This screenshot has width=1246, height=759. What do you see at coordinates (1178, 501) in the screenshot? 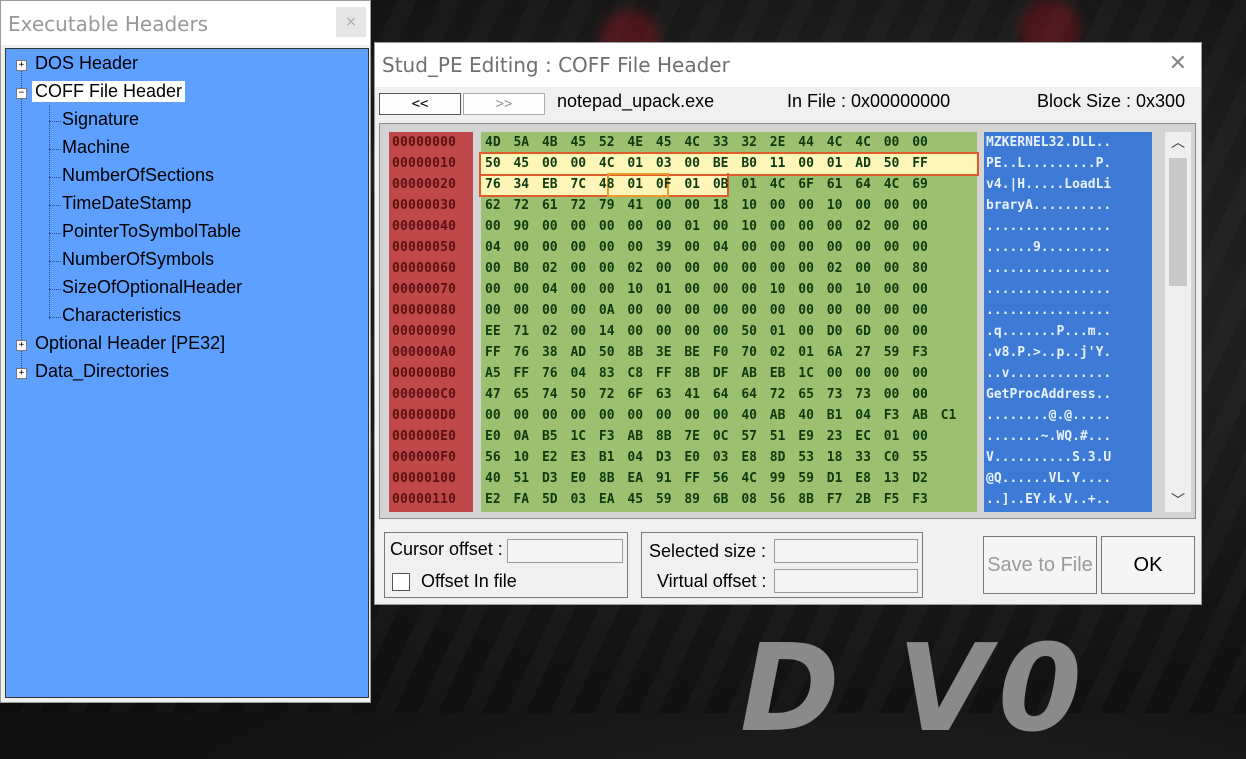
I see `scroll-down-icon: ﹀` at bounding box center [1178, 501].